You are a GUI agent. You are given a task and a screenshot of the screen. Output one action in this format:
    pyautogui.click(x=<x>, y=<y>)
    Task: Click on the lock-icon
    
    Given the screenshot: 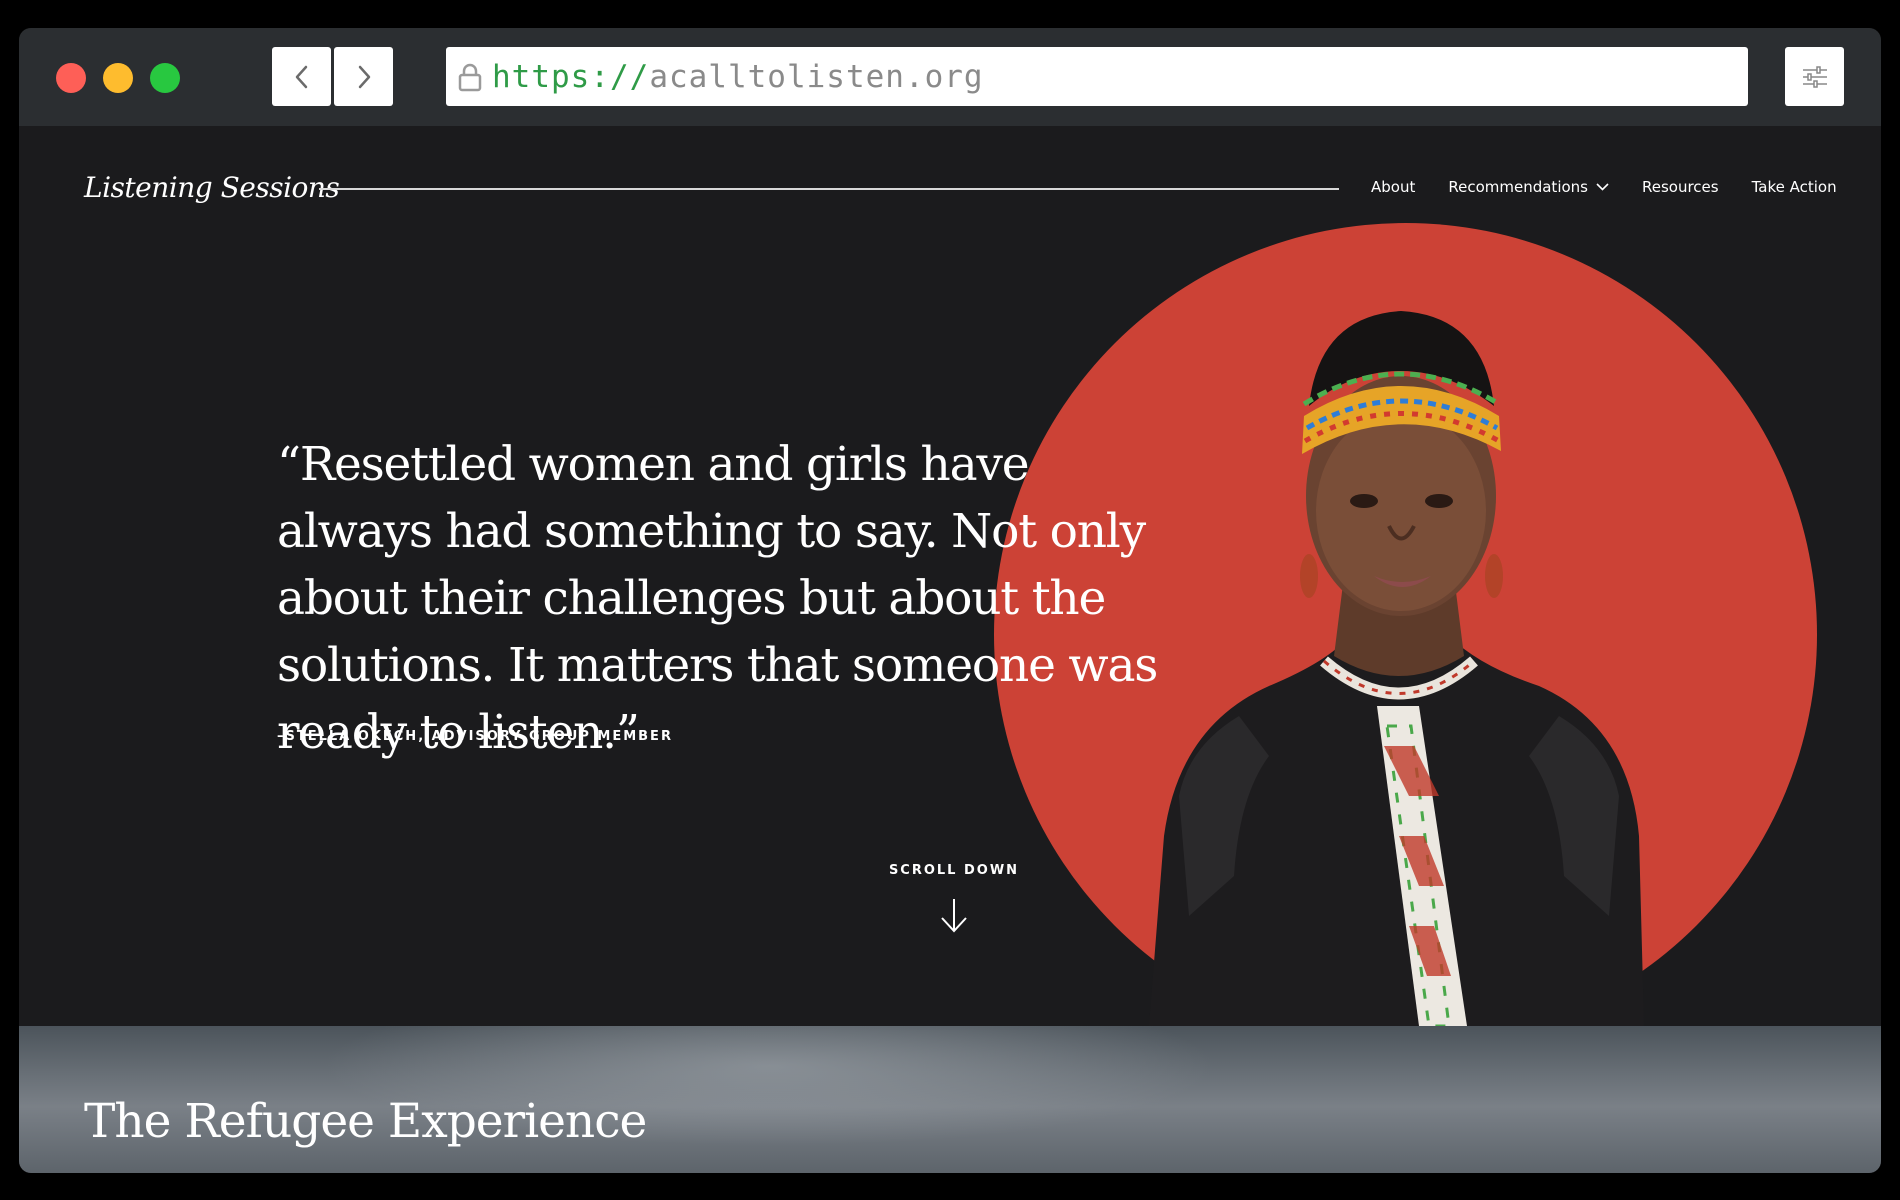 What is the action you would take?
    pyautogui.click(x=470, y=77)
    